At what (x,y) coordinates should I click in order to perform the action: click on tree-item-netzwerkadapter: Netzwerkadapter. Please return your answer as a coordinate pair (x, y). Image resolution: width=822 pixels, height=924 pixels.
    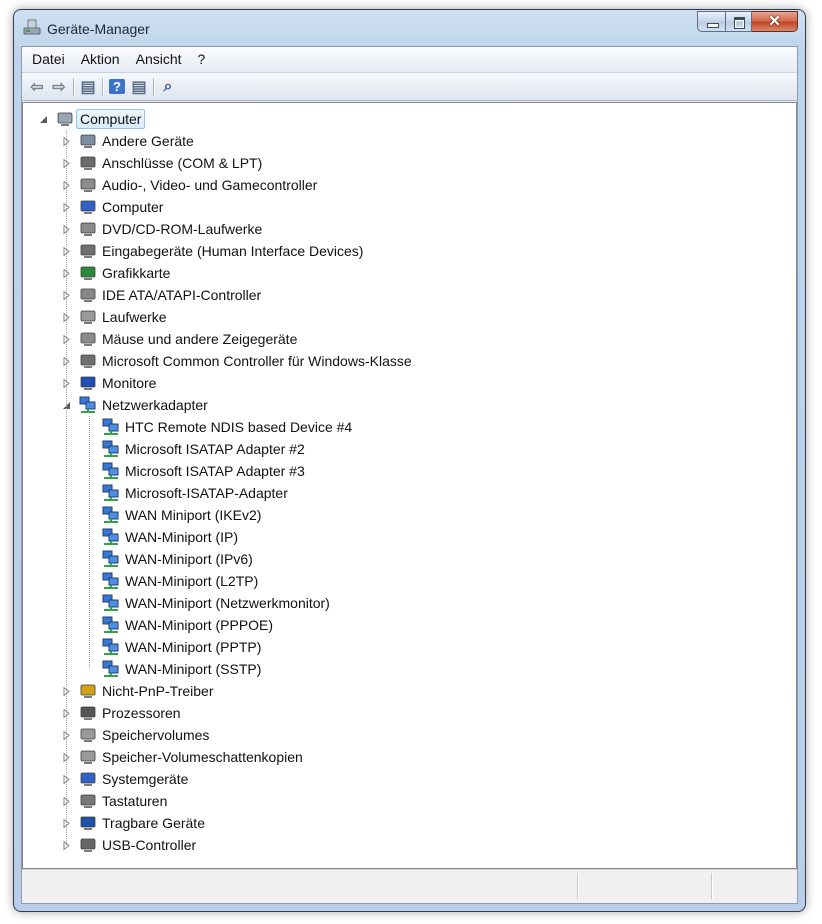
    Looking at the image, I should click on (135, 405).